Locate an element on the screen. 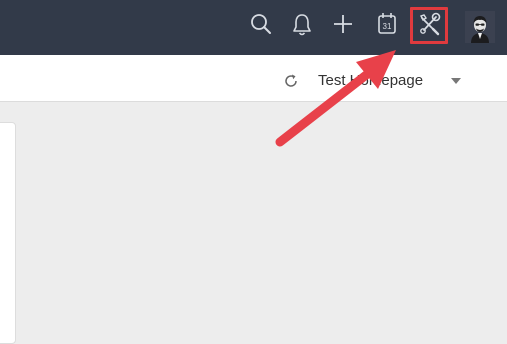 Image resolution: width=507 pixels, height=344 pixels. content-panel is located at coordinates (8, 233).